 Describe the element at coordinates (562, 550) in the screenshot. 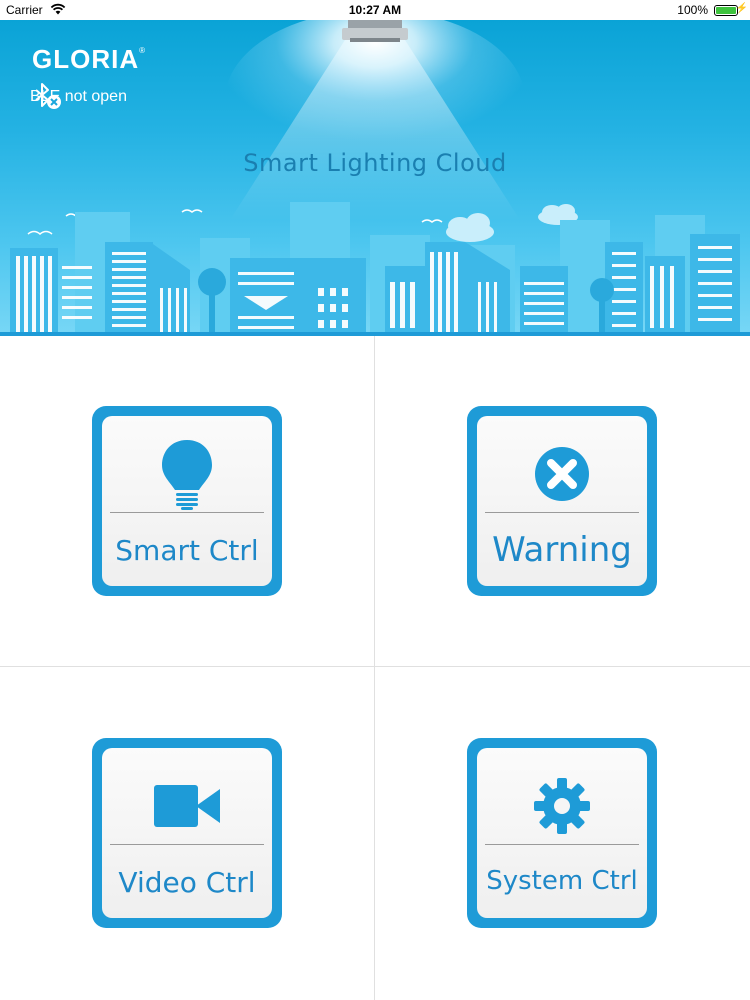

I see `warning-label: Warning` at that location.